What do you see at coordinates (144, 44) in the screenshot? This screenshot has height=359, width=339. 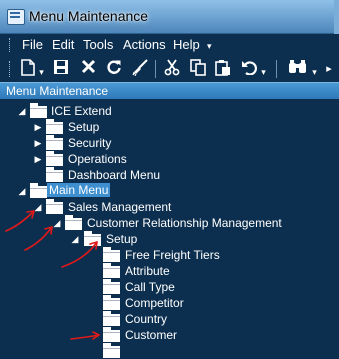 I see `menu-actions: Actions` at bounding box center [144, 44].